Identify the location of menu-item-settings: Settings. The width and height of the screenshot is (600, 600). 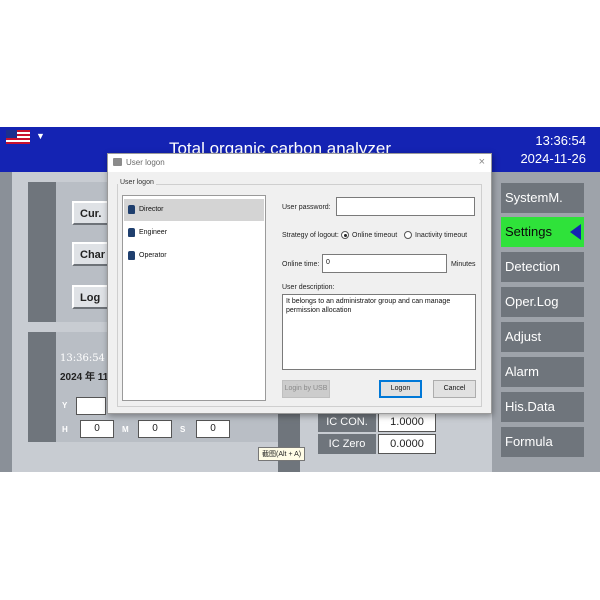
(542, 232).